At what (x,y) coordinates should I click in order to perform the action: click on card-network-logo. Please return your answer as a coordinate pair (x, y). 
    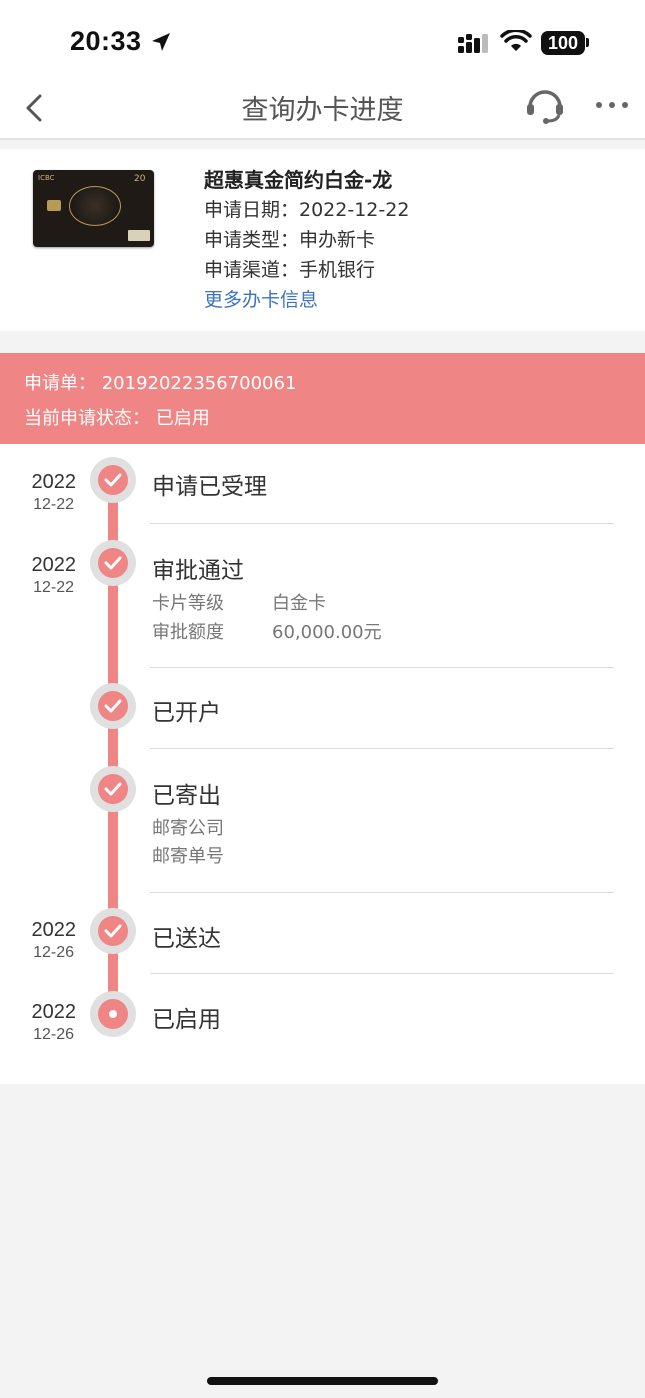
    Looking at the image, I should click on (139, 235).